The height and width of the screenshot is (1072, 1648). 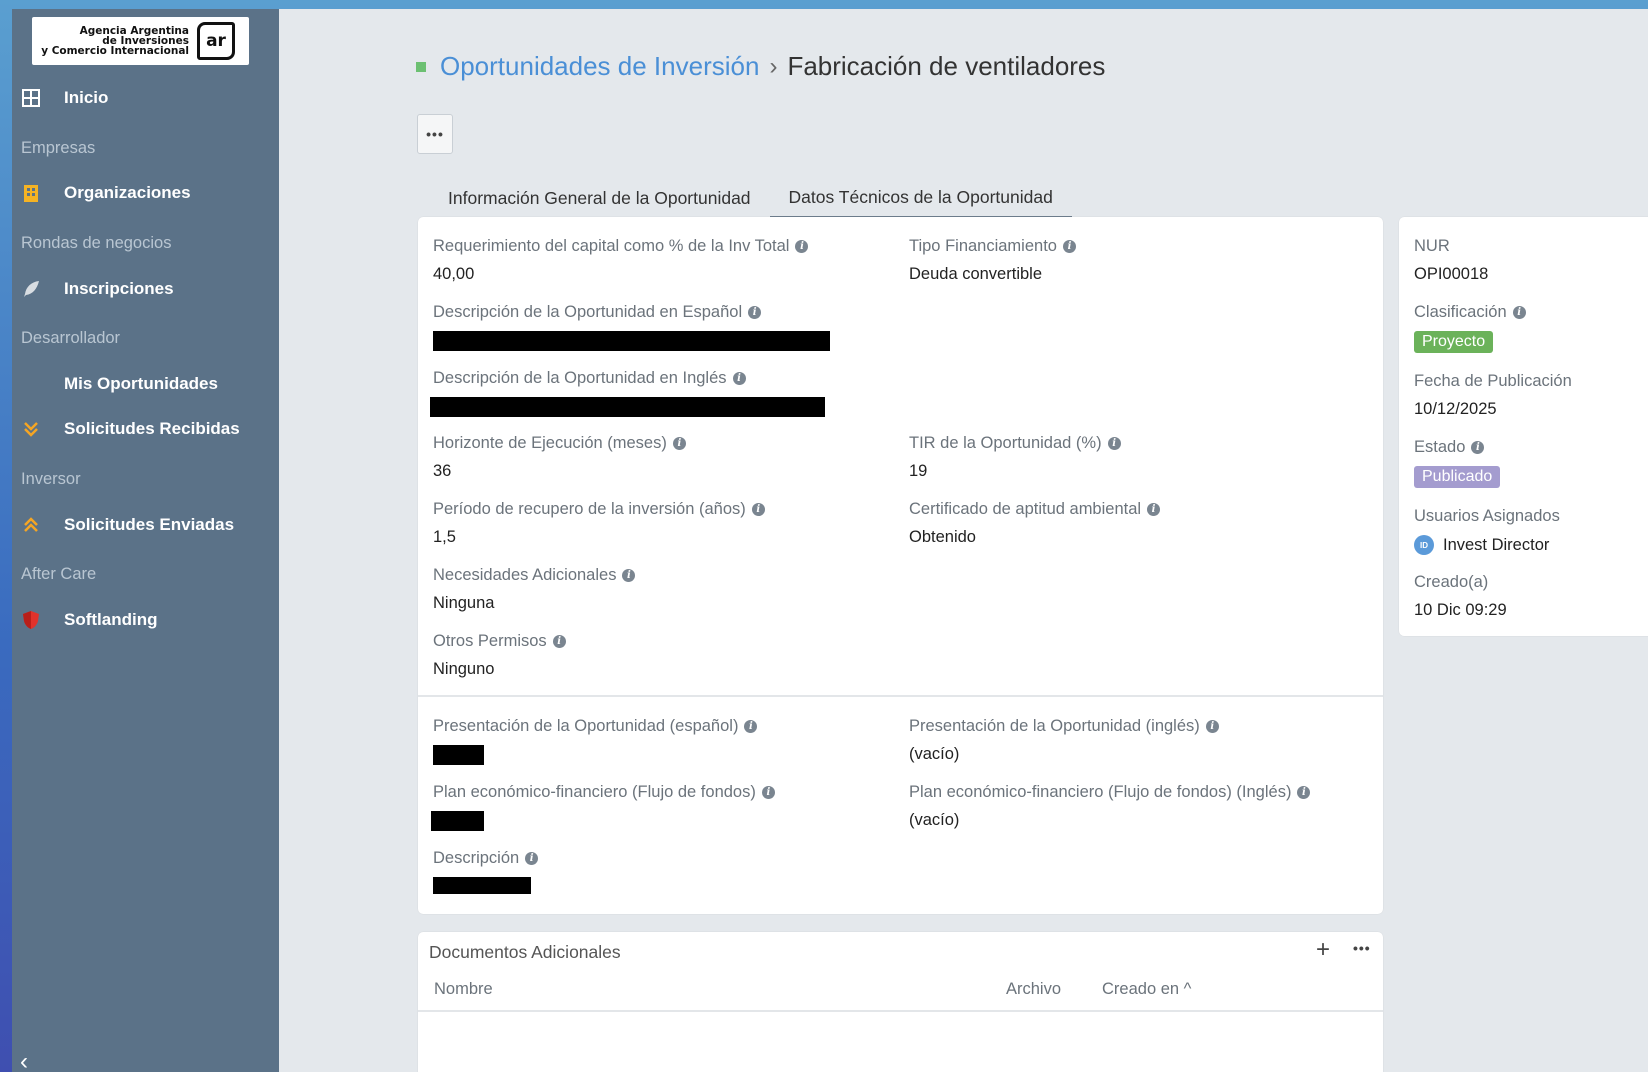 I want to click on breadcrumb-parent-link: Oportunidades de Inversión, so click(x=599, y=66).